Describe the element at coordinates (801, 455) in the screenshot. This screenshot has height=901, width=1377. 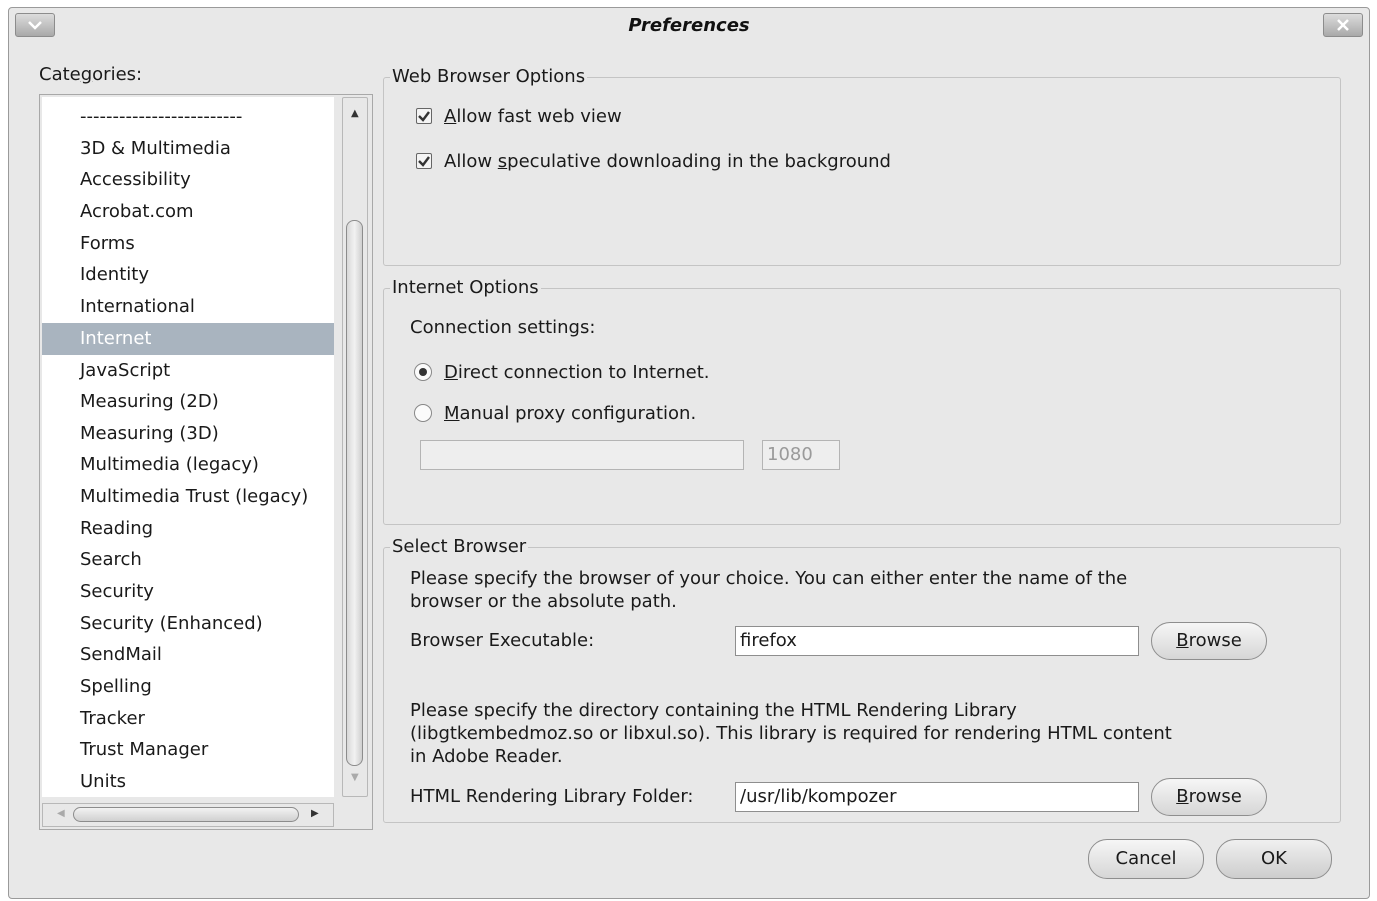
I see `proxy-port-input: 1080` at that location.